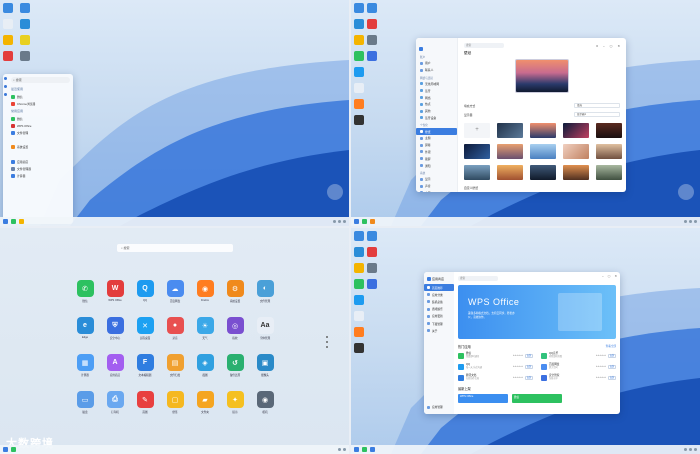 This screenshot has width=700, height=454. I want to click on nav-item: 蓝牙设备, so click(436, 117).